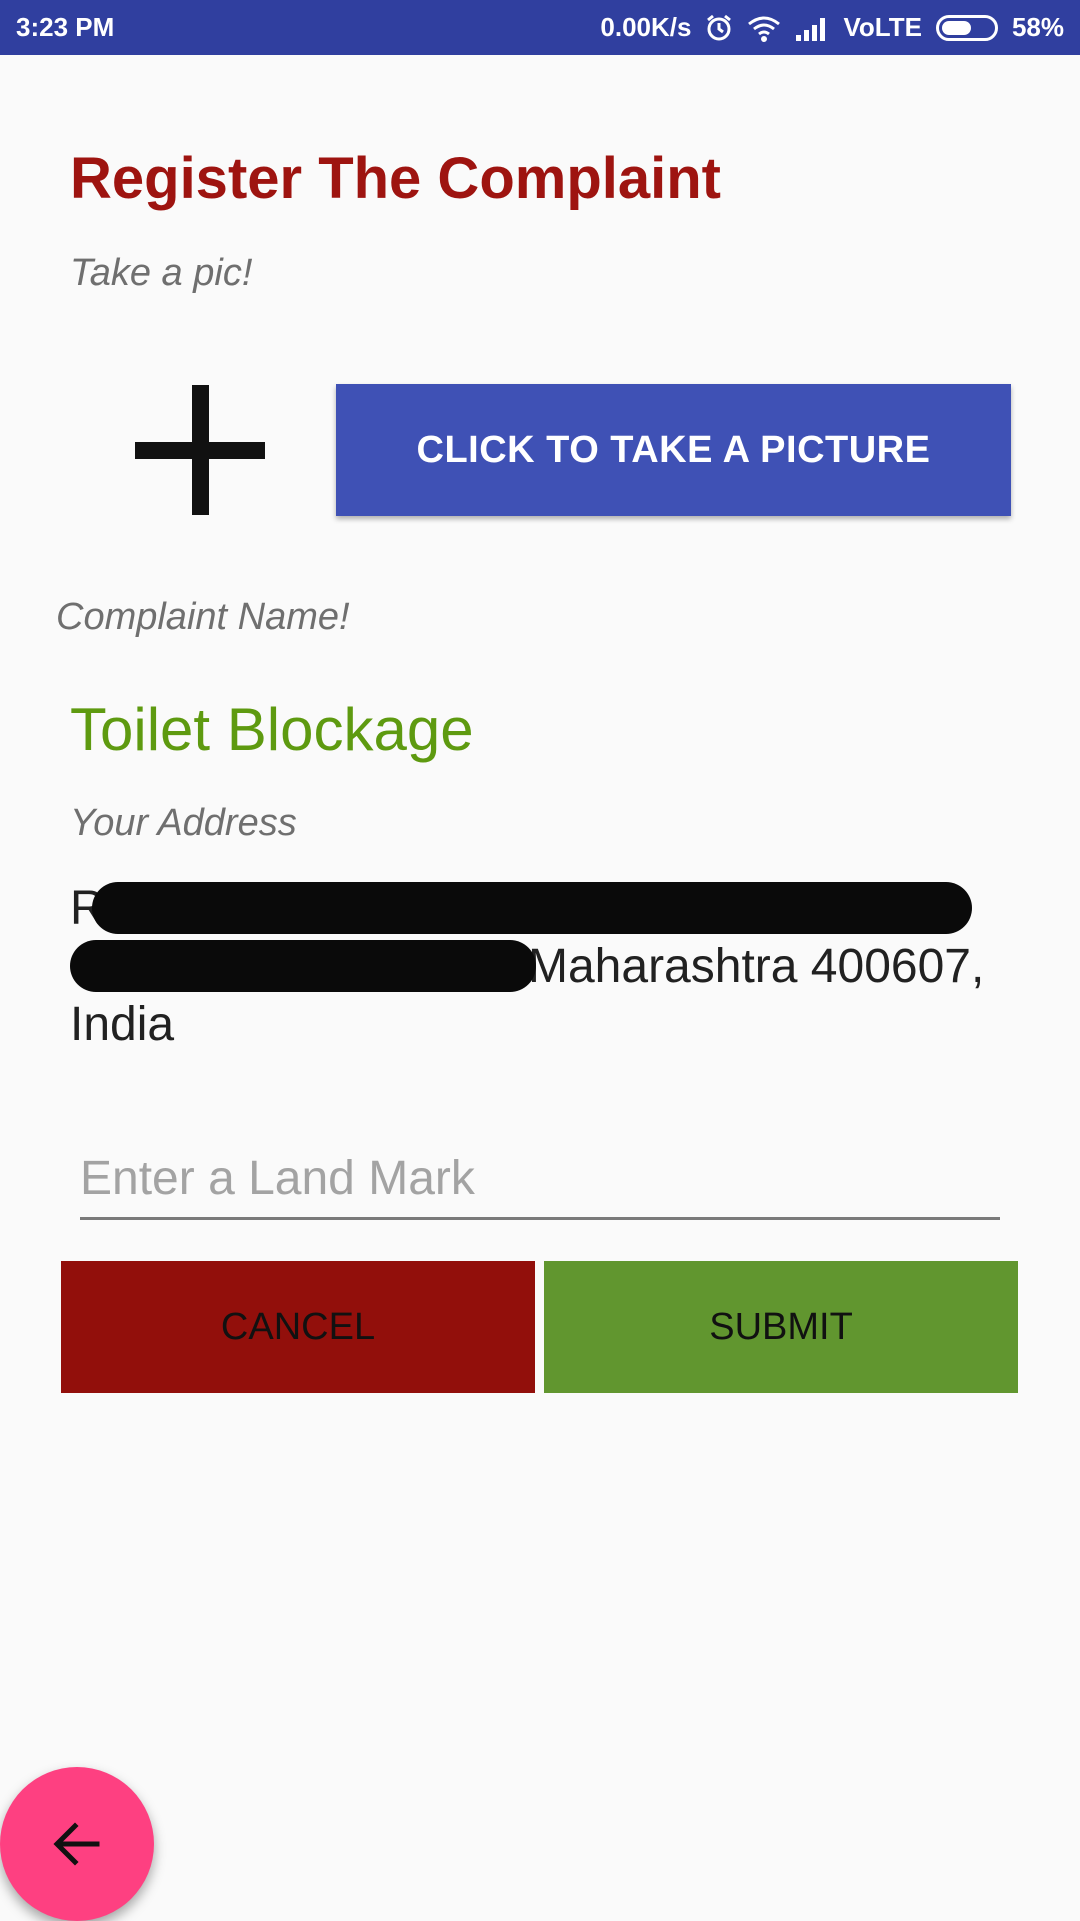 The width and height of the screenshot is (1080, 1921). Describe the element at coordinates (646, 27) in the screenshot. I see `network-speed: 0.00K/s` at that location.